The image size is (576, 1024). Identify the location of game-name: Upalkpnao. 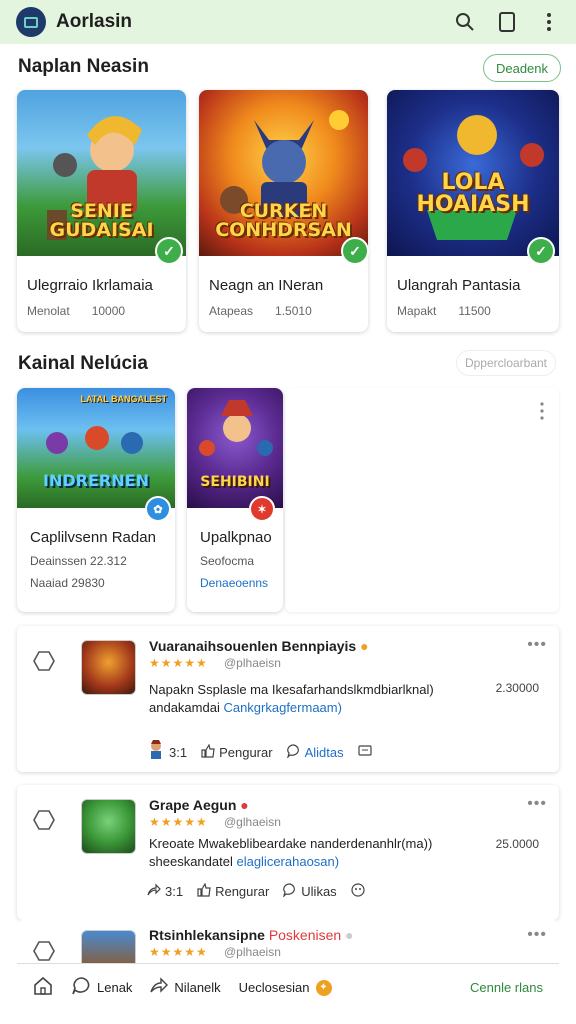
(236, 537).